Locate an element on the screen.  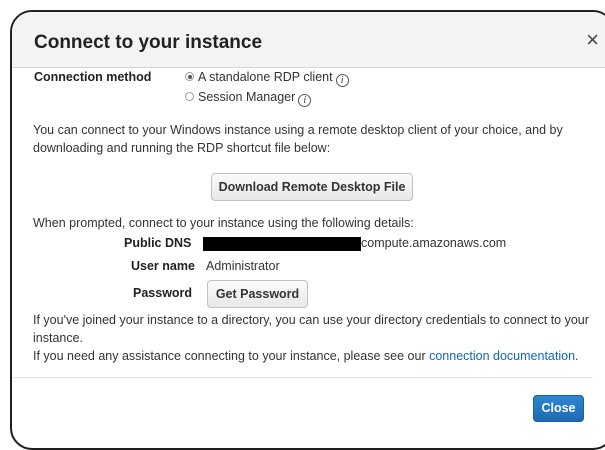
footer-divider is located at coordinates (302, 377).